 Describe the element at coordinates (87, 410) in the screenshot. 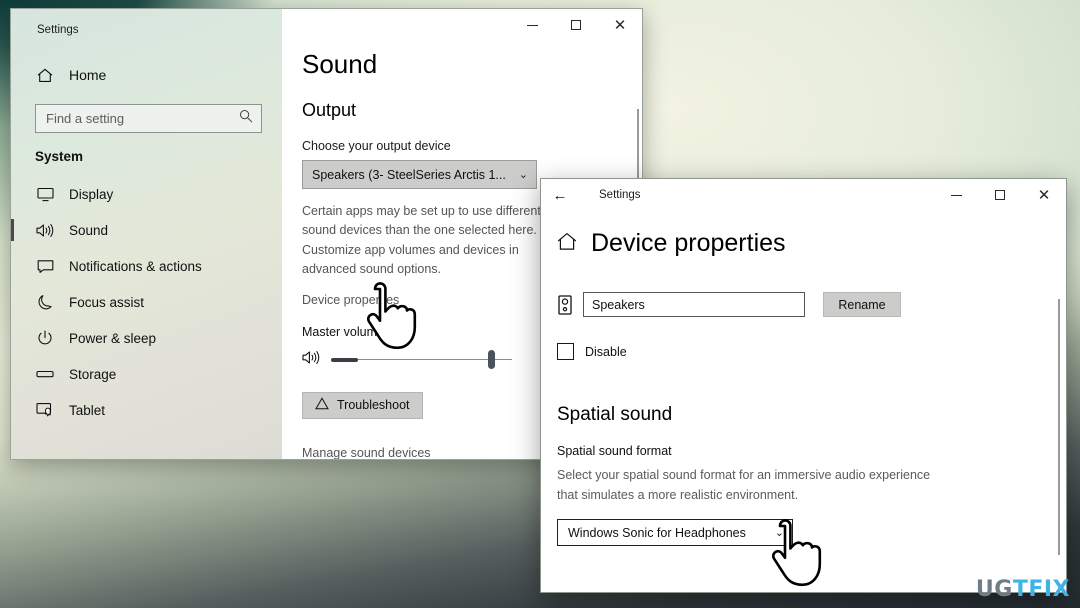

I see `sidebar-item-label: Tablet` at that location.